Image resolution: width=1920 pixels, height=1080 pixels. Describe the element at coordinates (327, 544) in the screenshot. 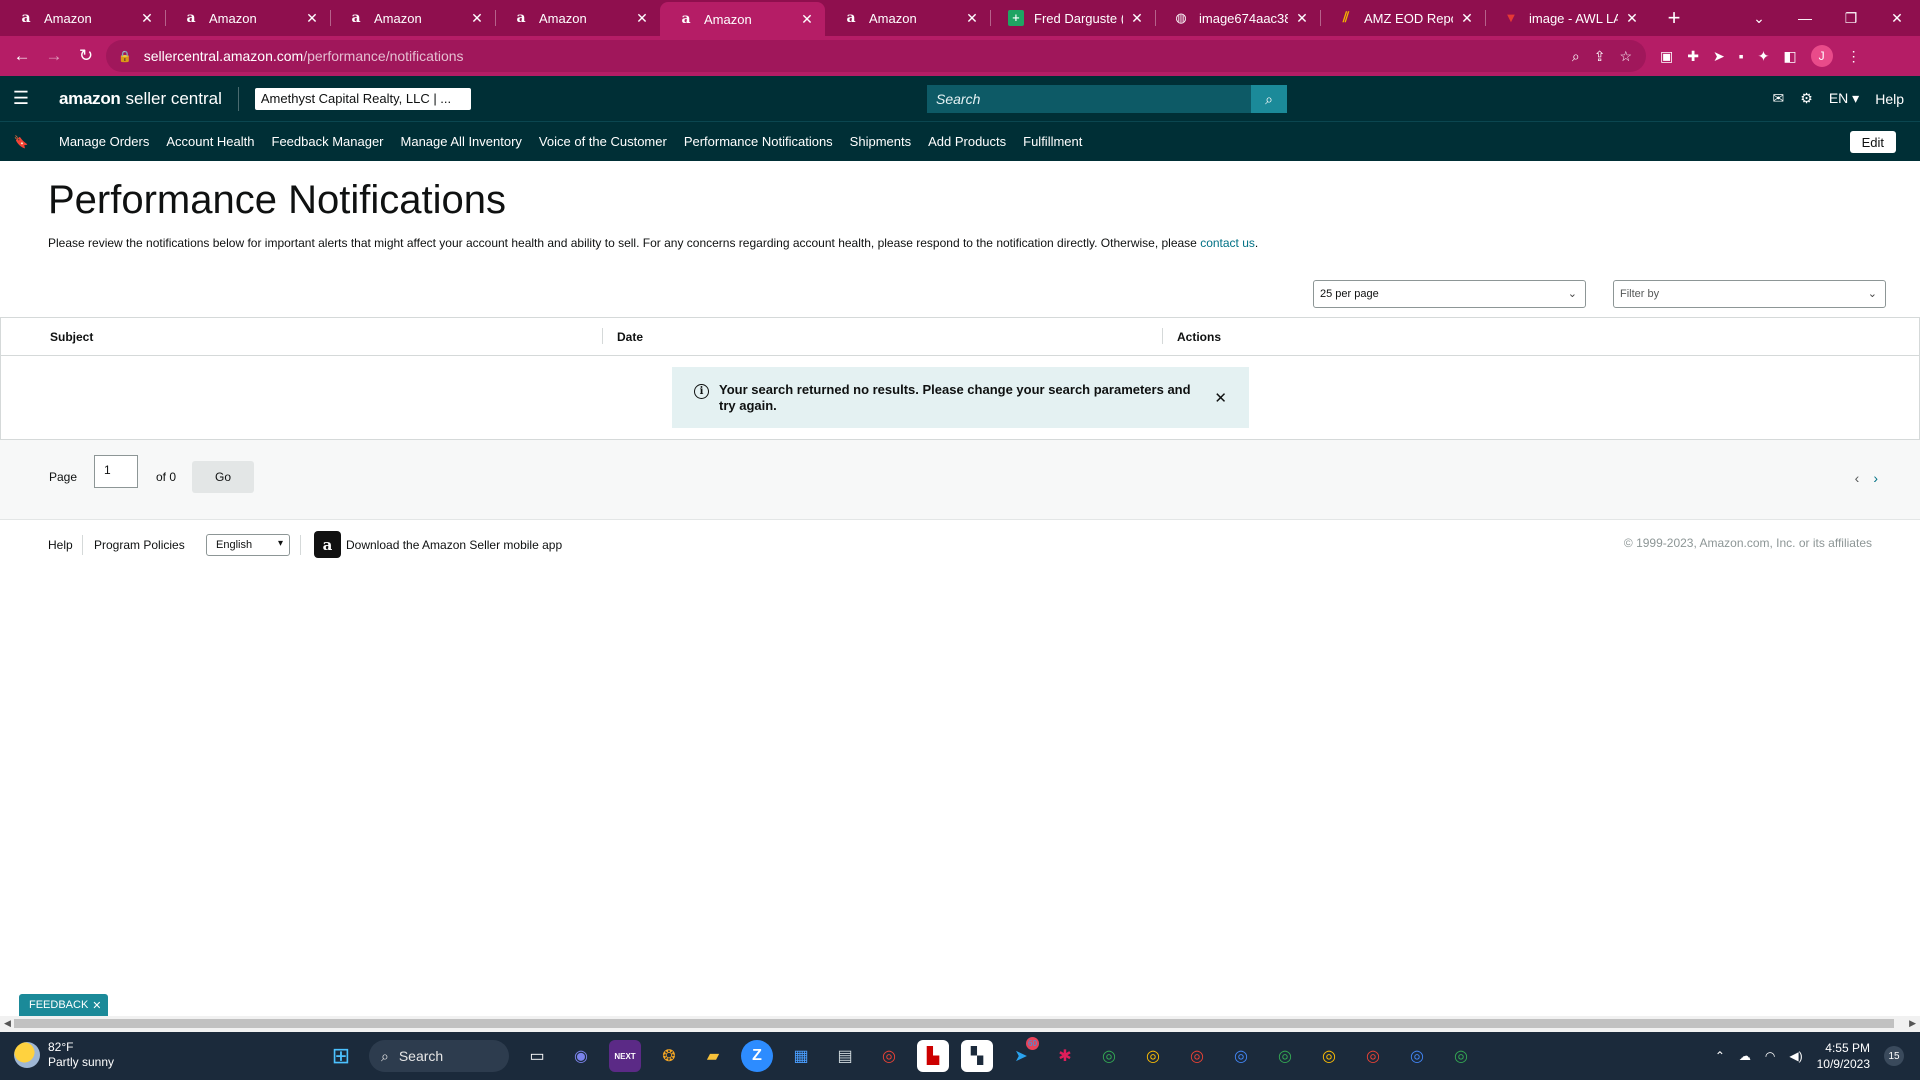

I see `amazon-app-icon: a` at that location.